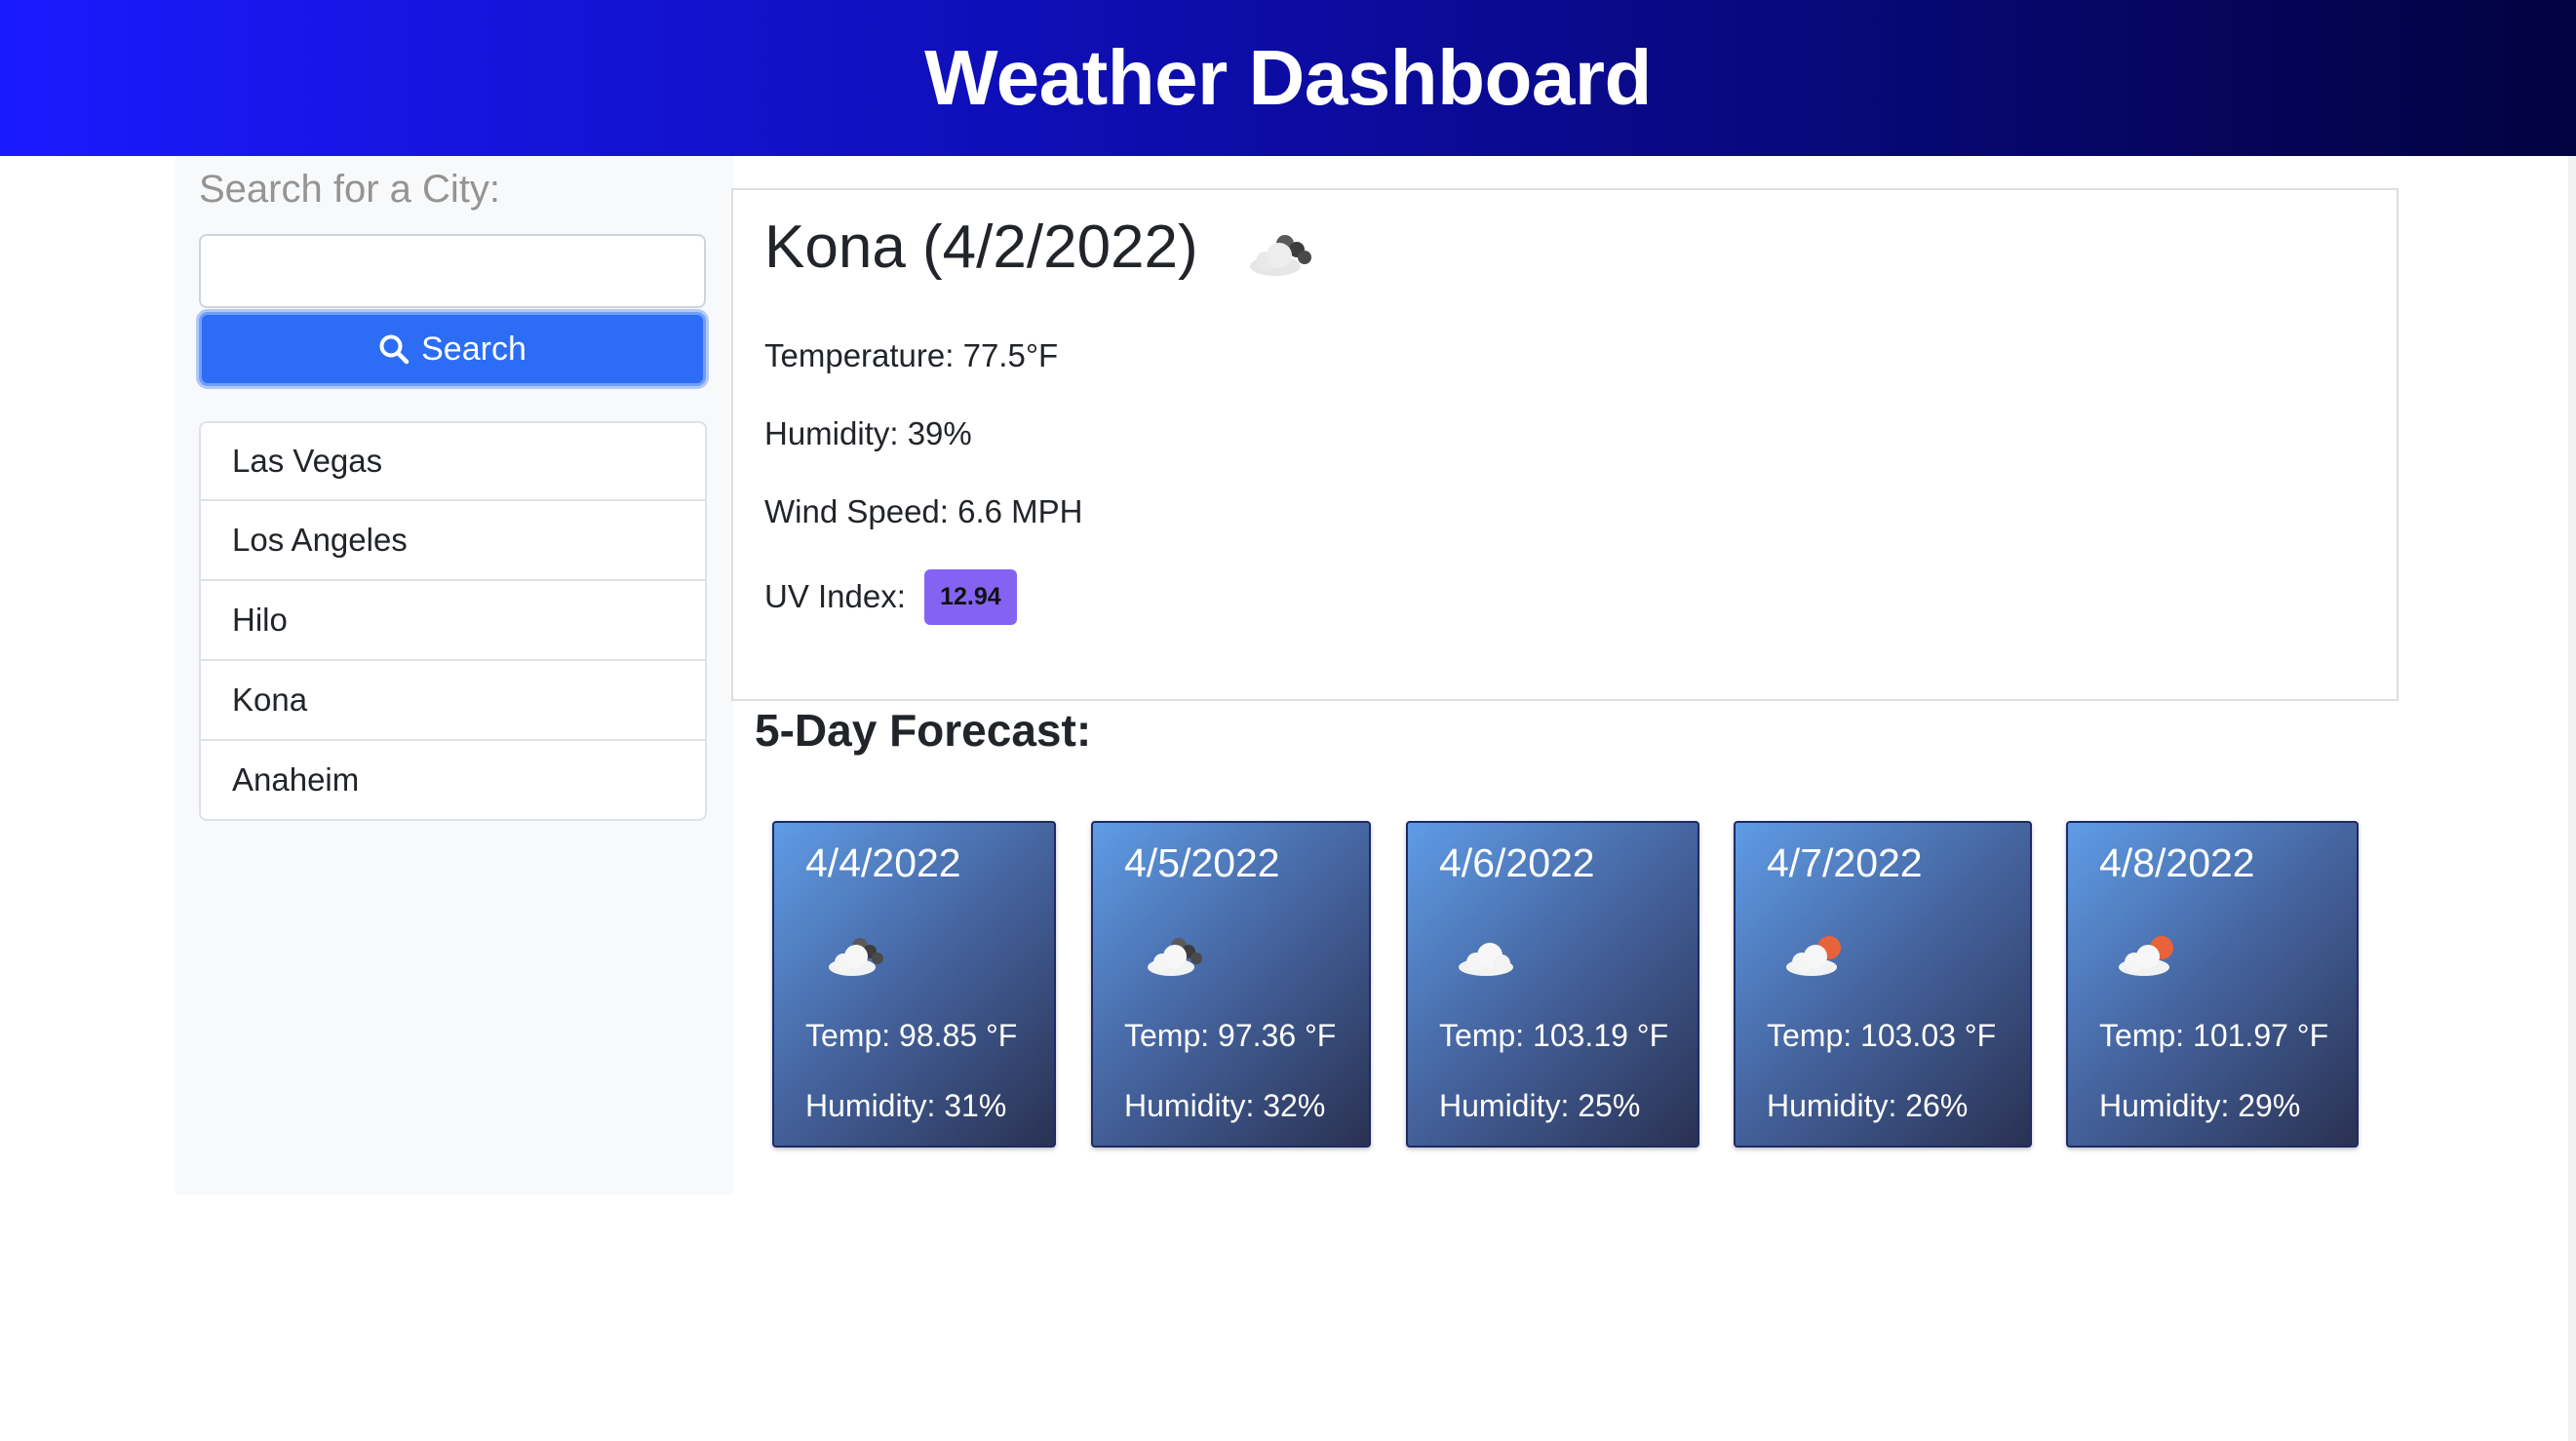 This screenshot has height=1441, width=2576. What do you see at coordinates (835, 596) in the screenshot?
I see `uv-label: UV Index:` at bounding box center [835, 596].